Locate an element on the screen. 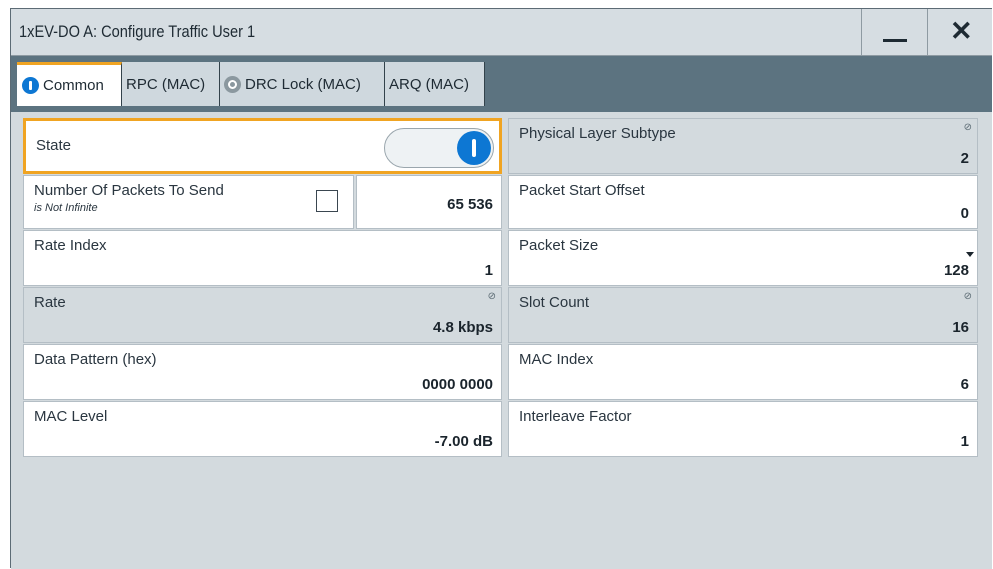 This screenshot has width=993, height=569. rate-field: Rate ⊘ 4.8 kbps is located at coordinates (262, 315).